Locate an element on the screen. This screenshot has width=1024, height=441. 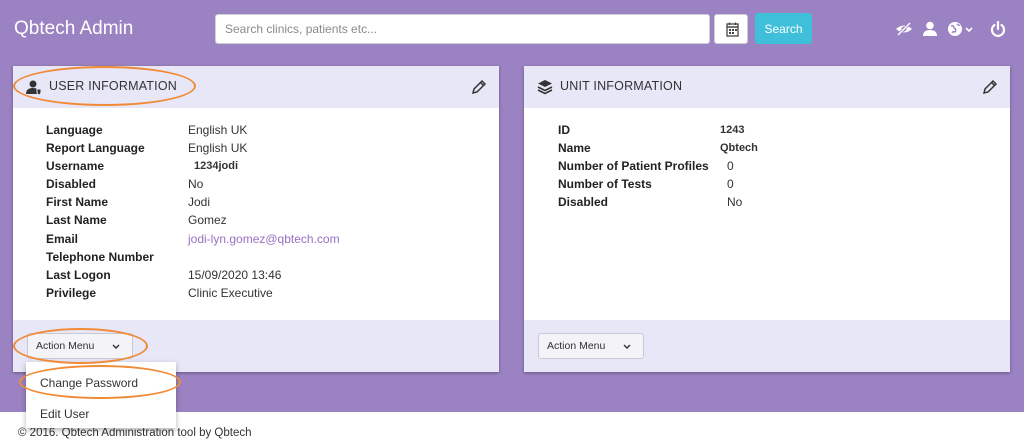
field-label: ID is located at coordinates (564, 130).